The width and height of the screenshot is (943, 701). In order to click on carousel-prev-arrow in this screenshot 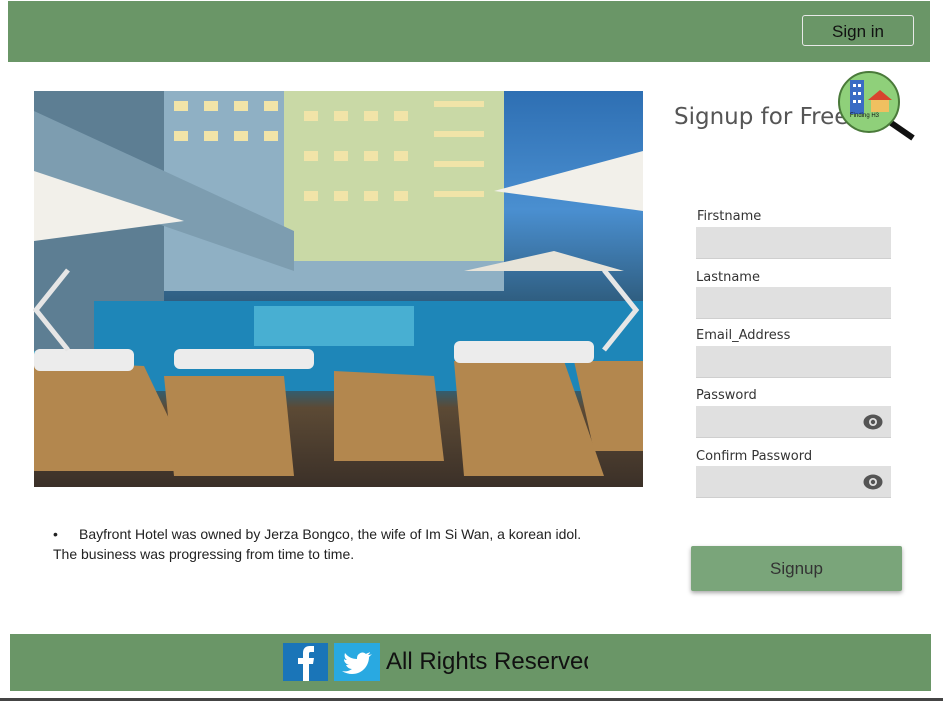, I will do `click(52, 310)`.